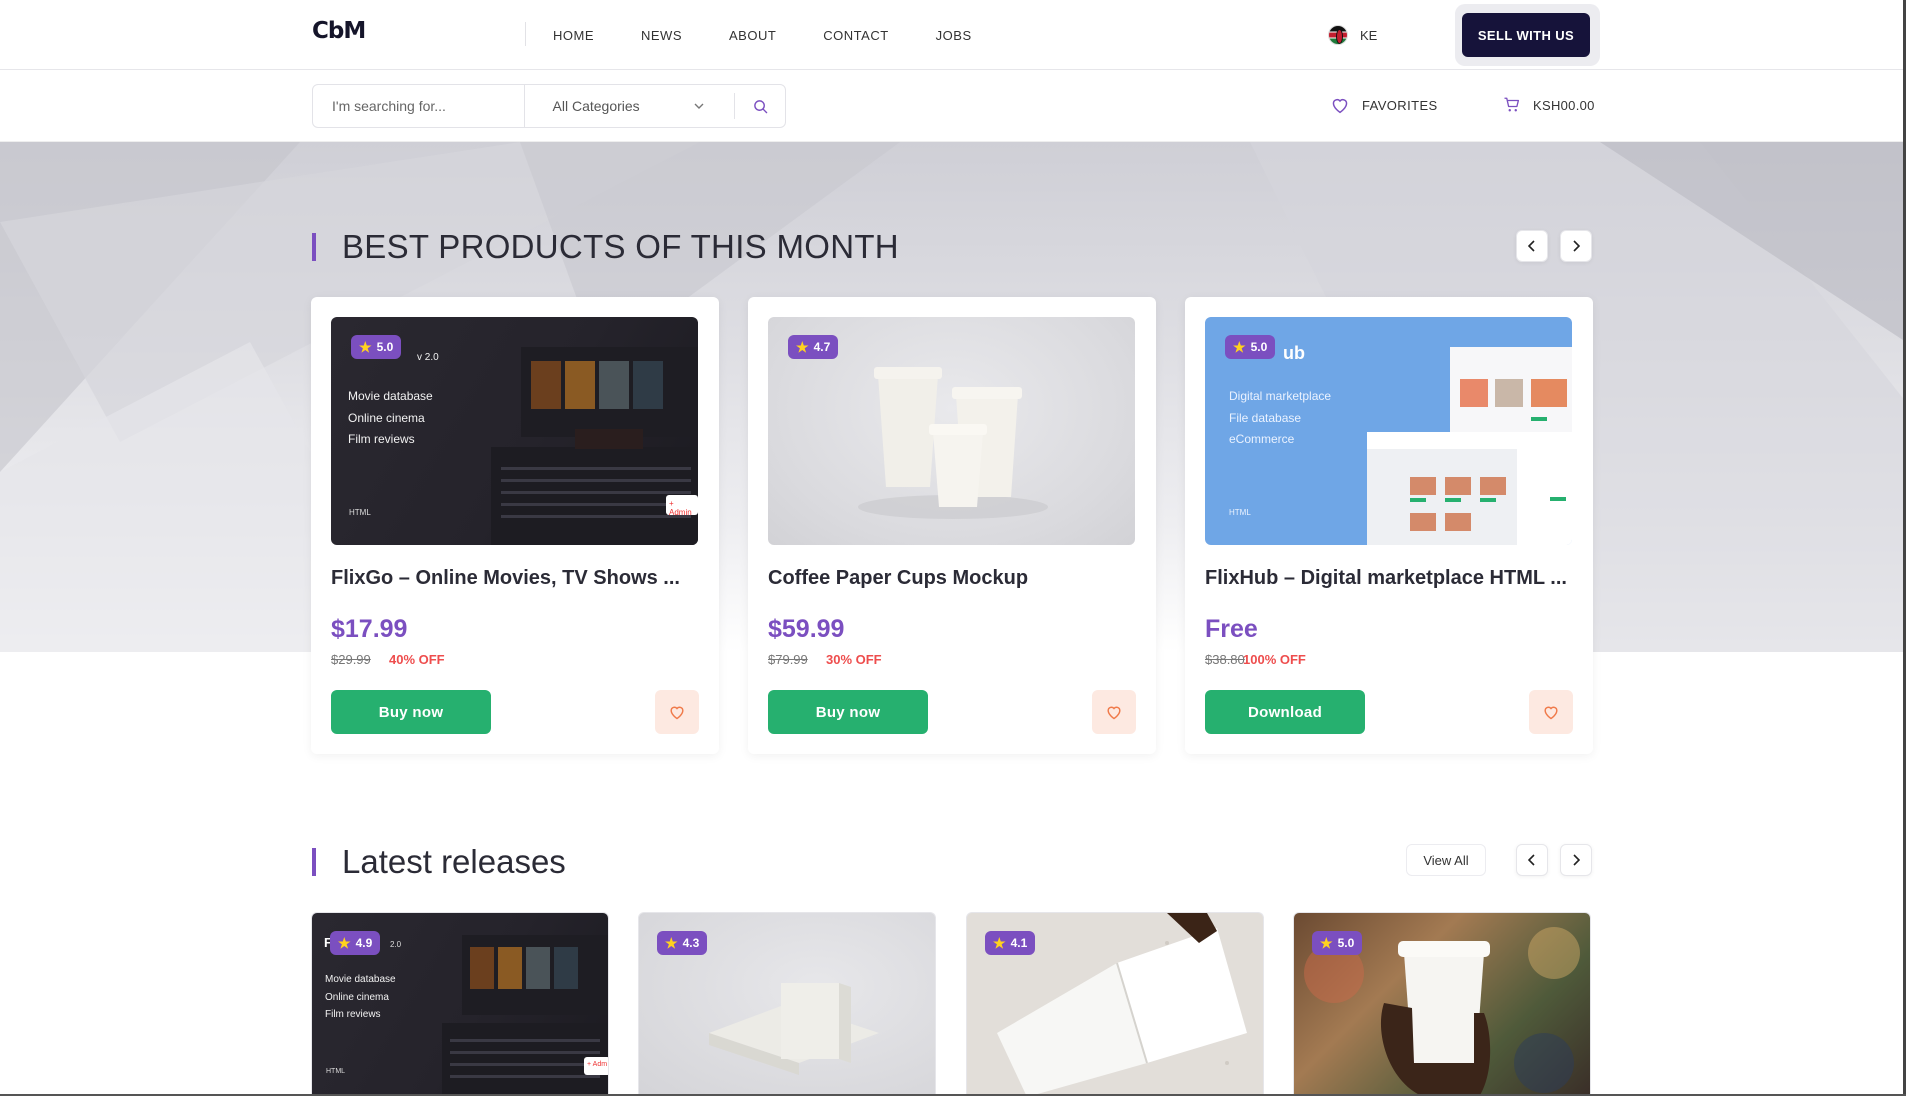 The image size is (1906, 1096). I want to click on search-button, so click(760, 106).